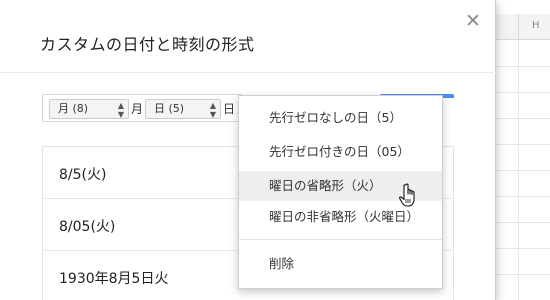  What do you see at coordinates (536, 25) in the screenshot?
I see `column-header-h: H` at bounding box center [536, 25].